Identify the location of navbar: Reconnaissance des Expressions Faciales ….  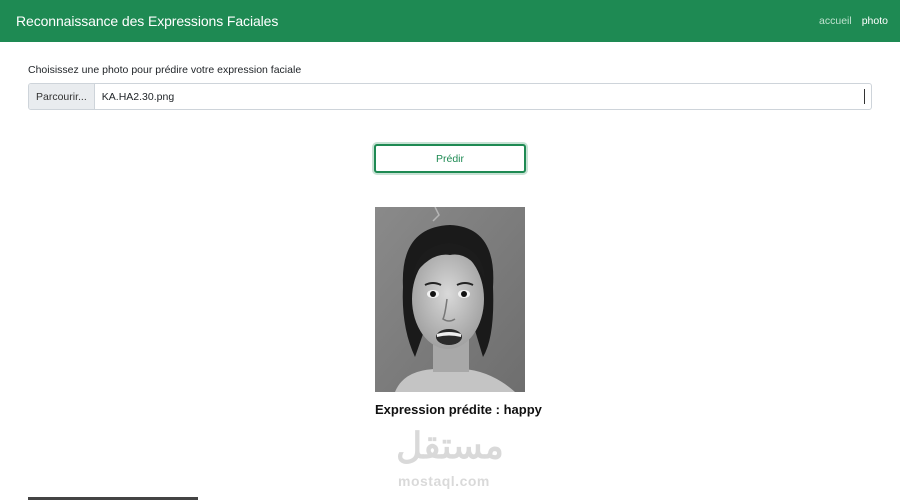
(450, 21).